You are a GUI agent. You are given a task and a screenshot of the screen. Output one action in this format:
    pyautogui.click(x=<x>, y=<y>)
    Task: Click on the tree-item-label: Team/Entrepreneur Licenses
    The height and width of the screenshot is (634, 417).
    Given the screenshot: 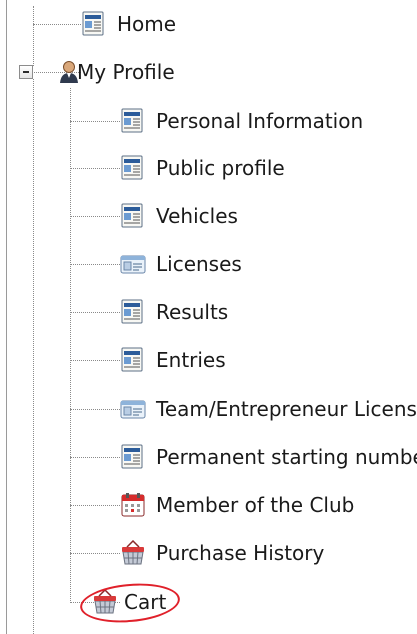 What is the action you would take?
    pyautogui.click(x=286, y=409)
    